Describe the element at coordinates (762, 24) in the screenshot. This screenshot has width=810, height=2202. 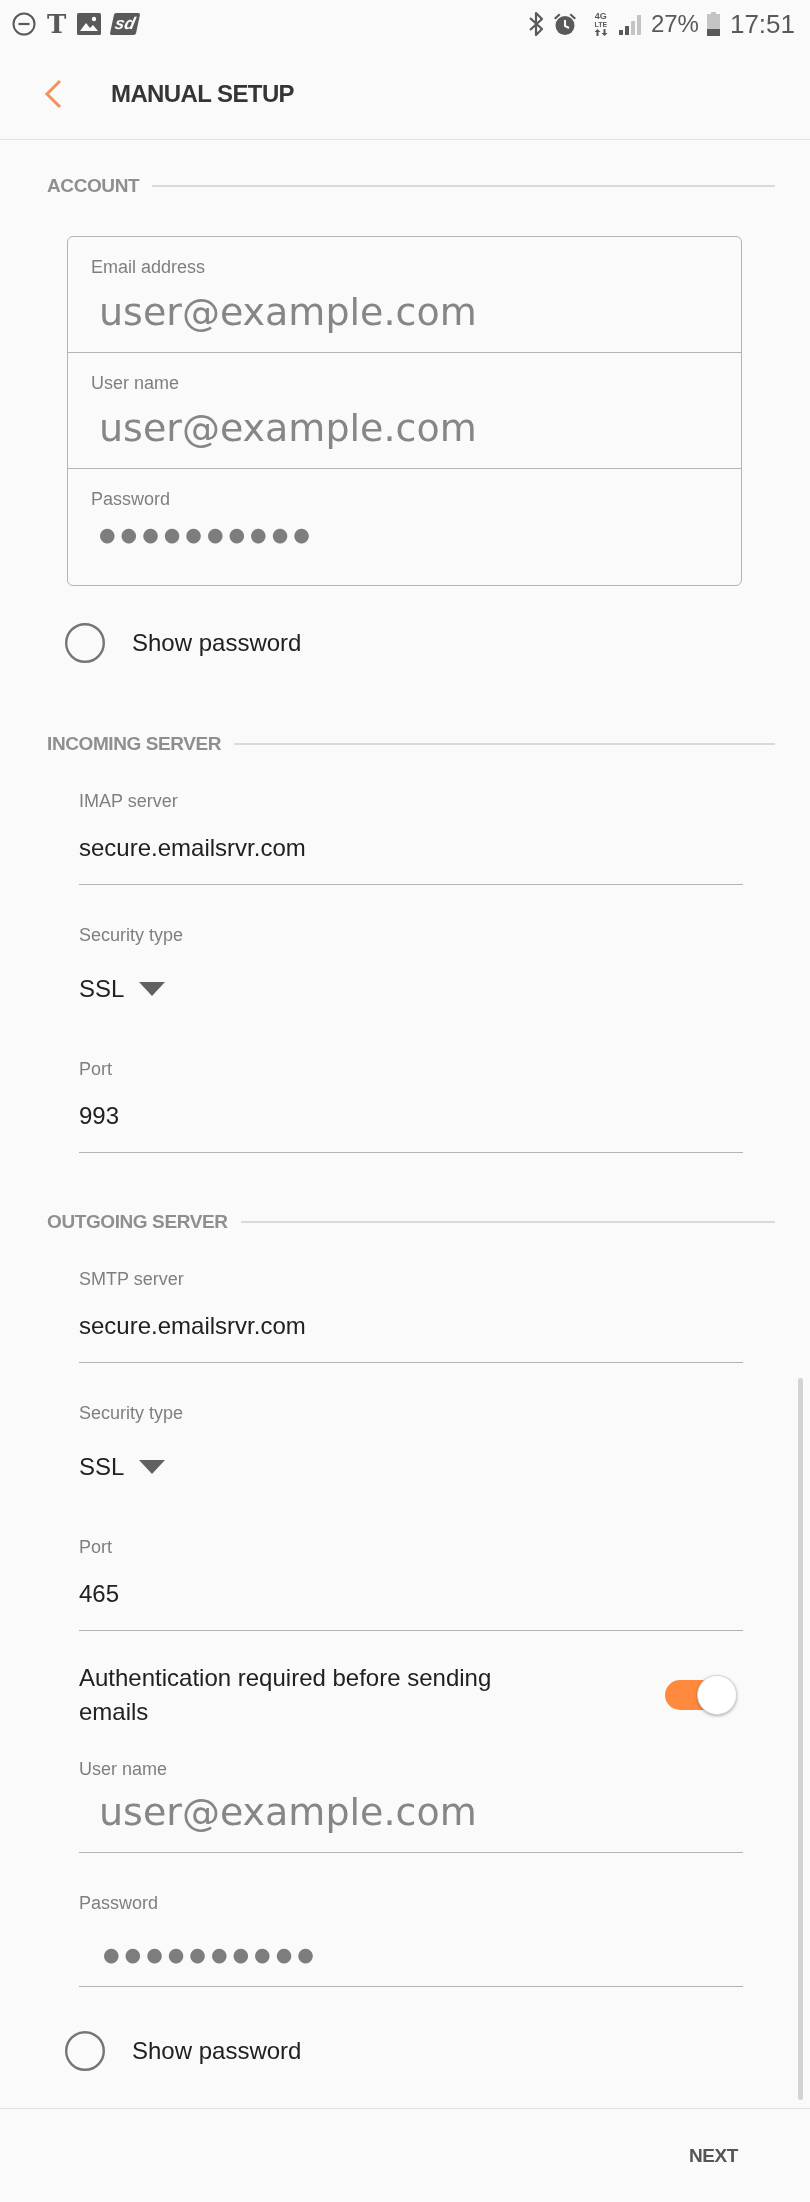
I see `clock-time: 17:51` at that location.